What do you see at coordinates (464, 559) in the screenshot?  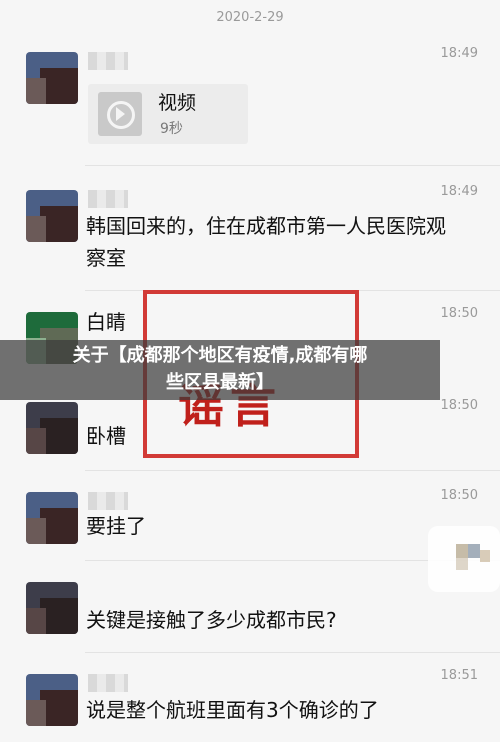 I see `blurred-thumbnail` at bounding box center [464, 559].